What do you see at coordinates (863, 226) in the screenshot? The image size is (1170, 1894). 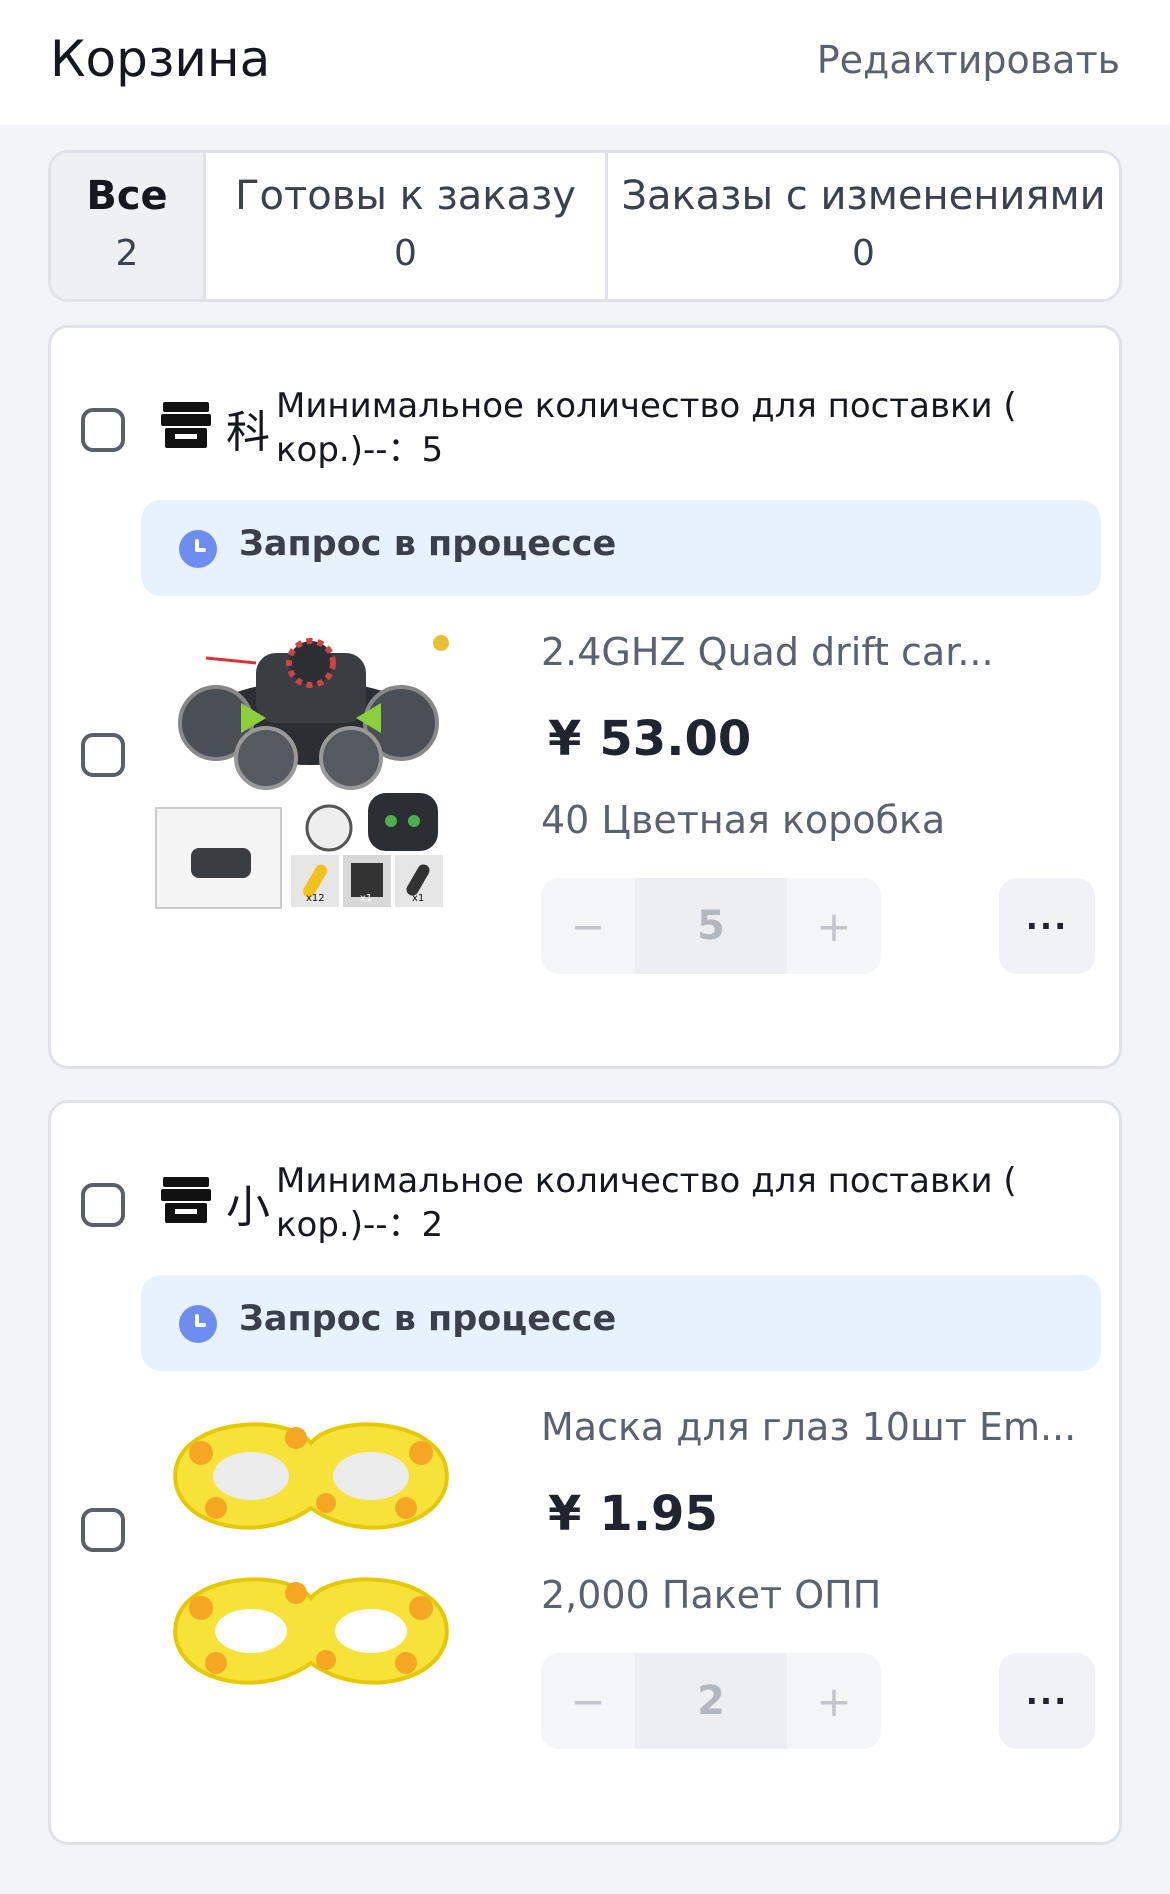 I see `tab-changed-orders: Заказы с изменениями 0` at bounding box center [863, 226].